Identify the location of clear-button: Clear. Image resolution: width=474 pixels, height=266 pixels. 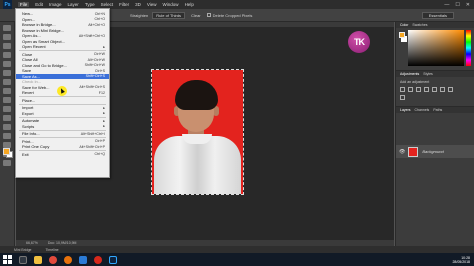
(196, 15).